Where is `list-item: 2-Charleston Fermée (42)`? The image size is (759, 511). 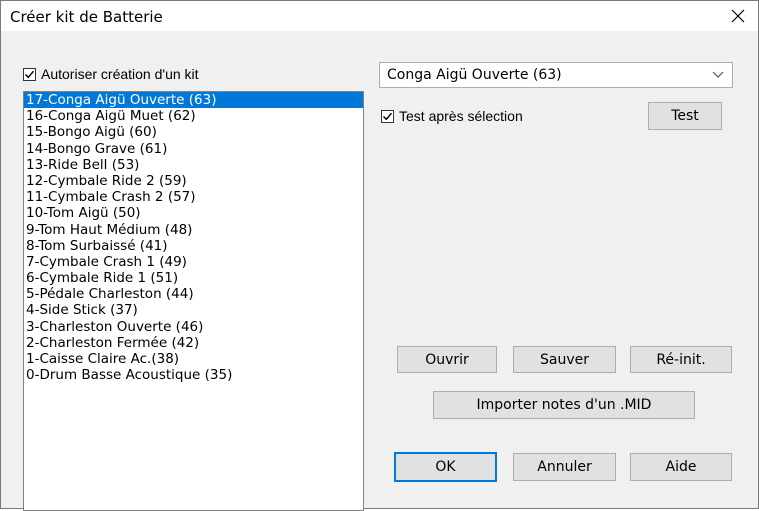
list-item: 2-Charleston Fermée (42) is located at coordinates (193, 343).